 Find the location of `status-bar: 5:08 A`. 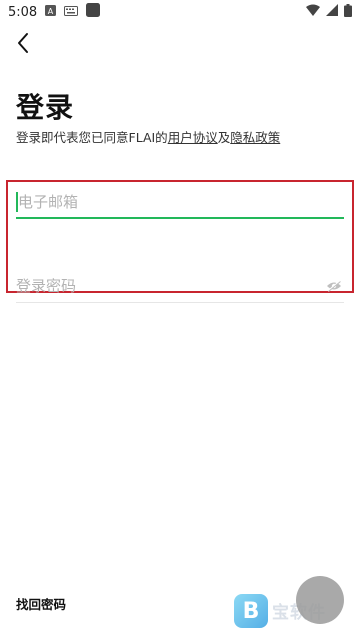

status-bar: 5:08 A is located at coordinates (180, 12).